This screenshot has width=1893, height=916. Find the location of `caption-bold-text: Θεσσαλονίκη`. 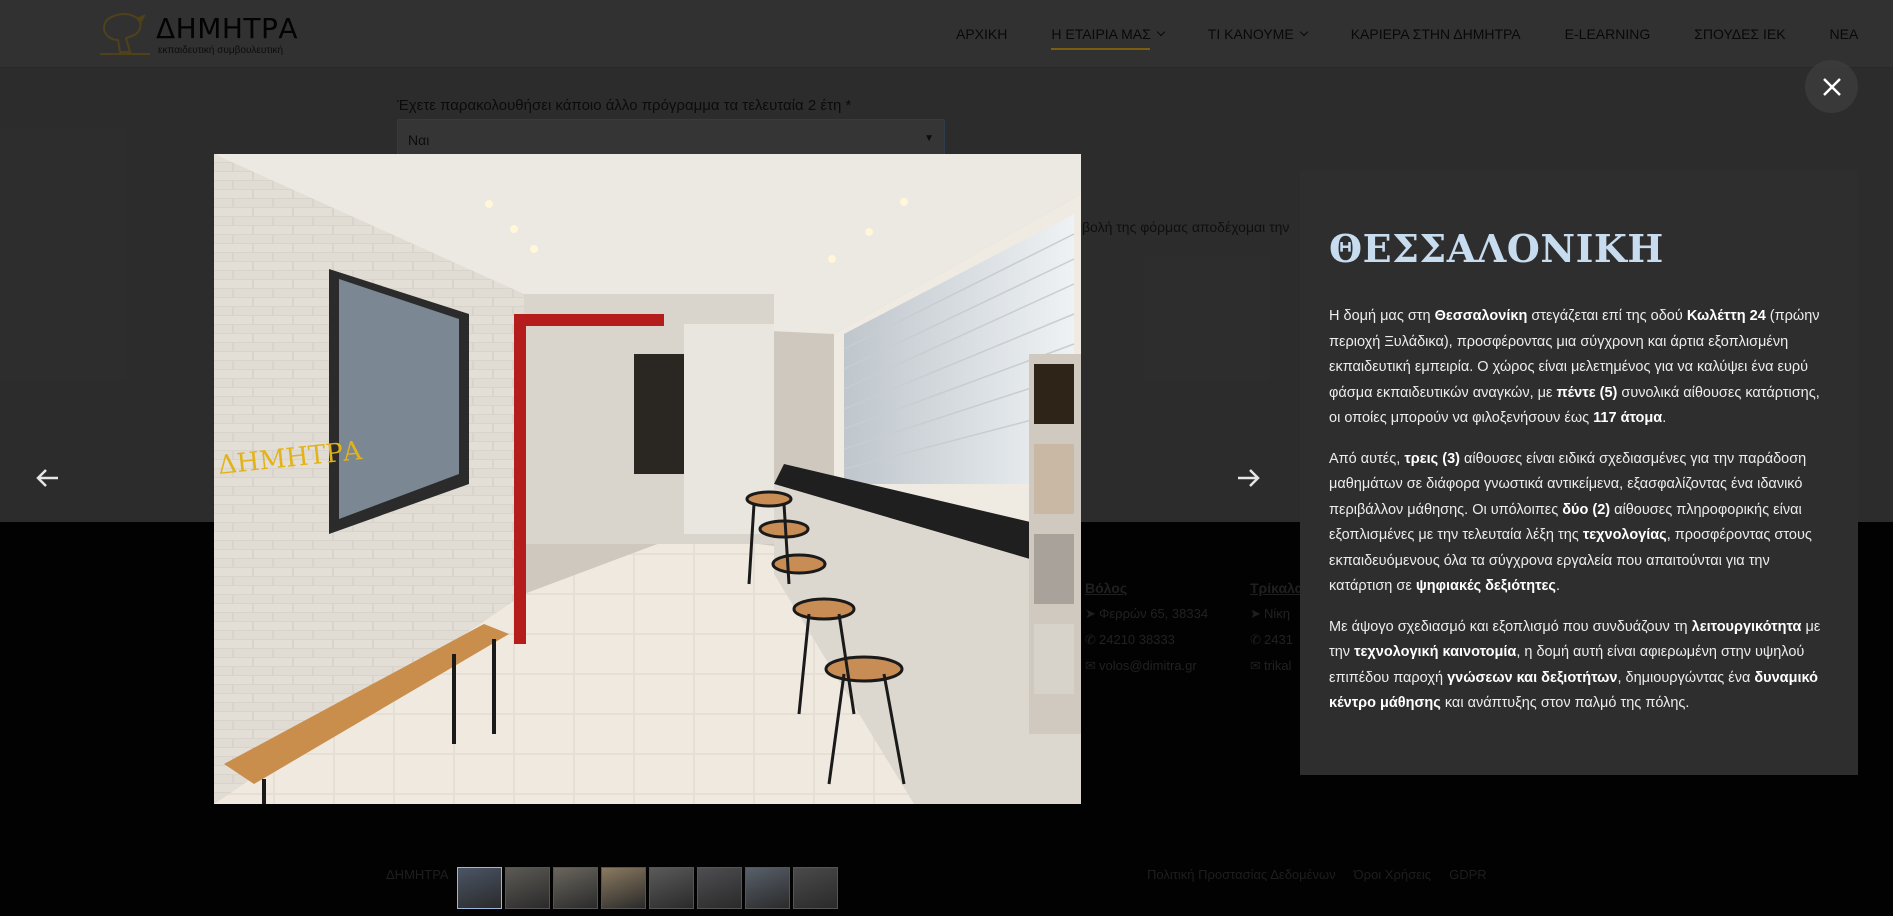

caption-bold-text: Θεσσαλονίκη is located at coordinates (1481, 316).